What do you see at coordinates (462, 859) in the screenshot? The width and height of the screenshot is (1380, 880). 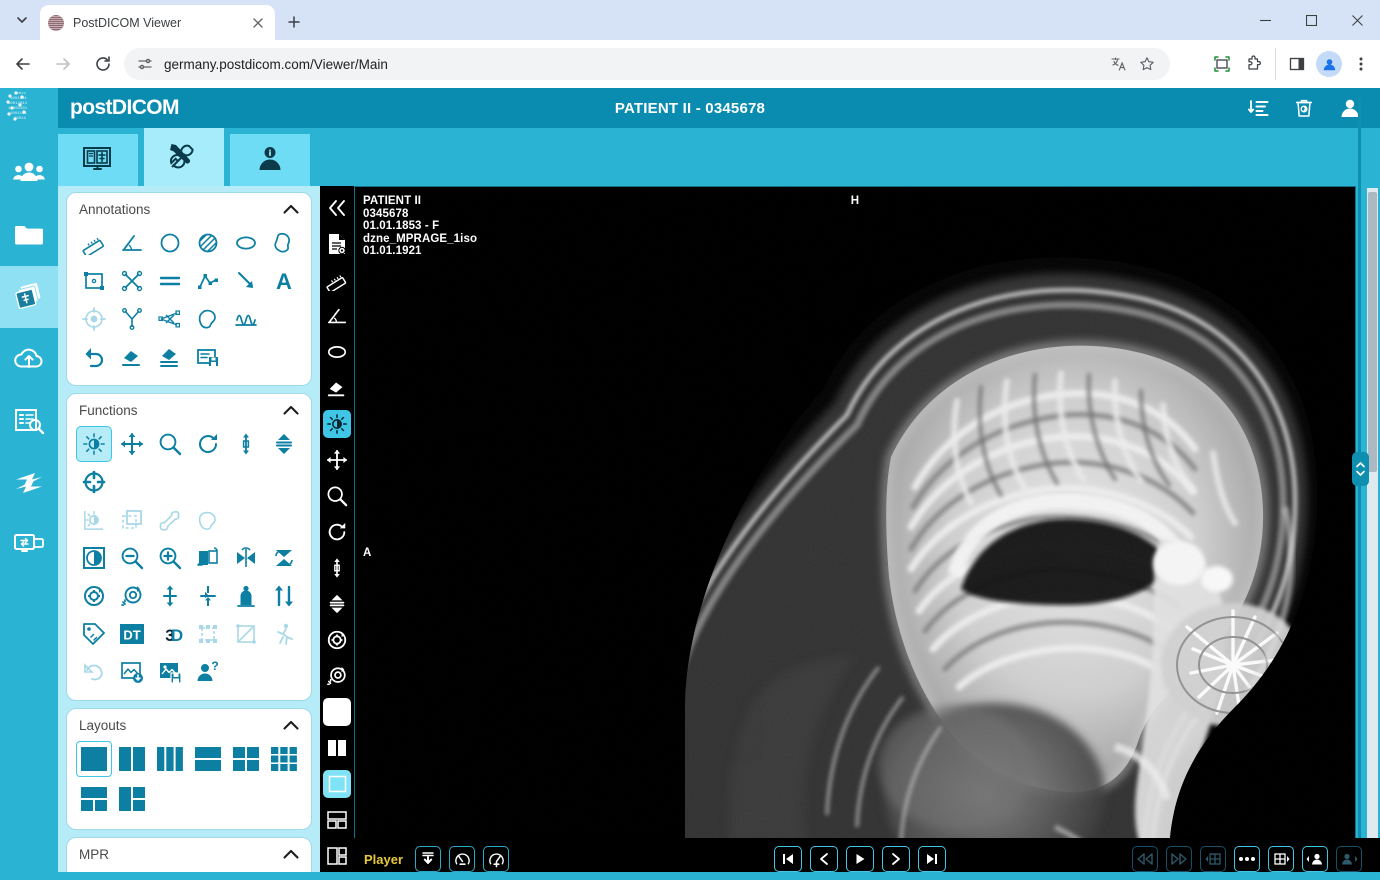 I see `speed-down-button` at bounding box center [462, 859].